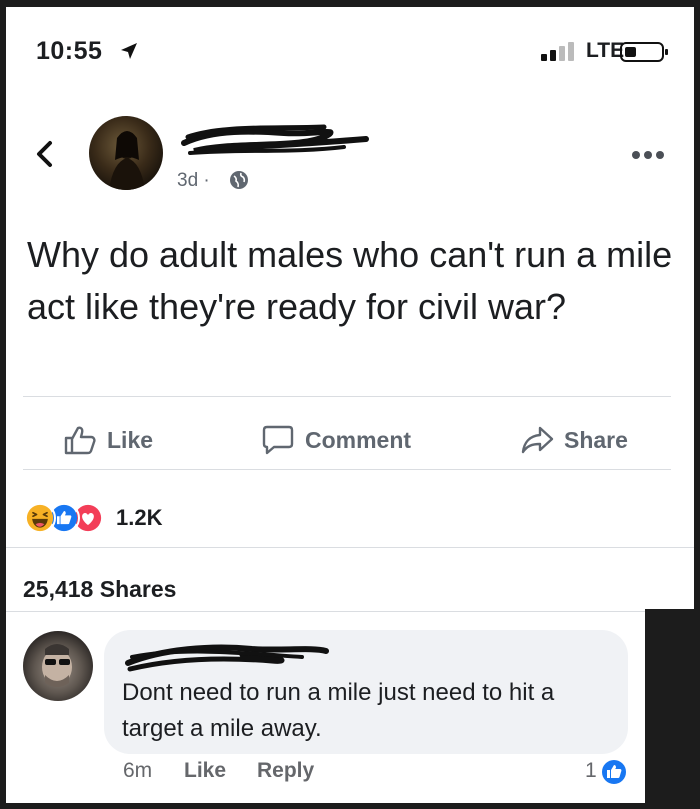 Image resolution: width=700 pixels, height=809 pixels. I want to click on like-reaction-icon, so click(614, 772).